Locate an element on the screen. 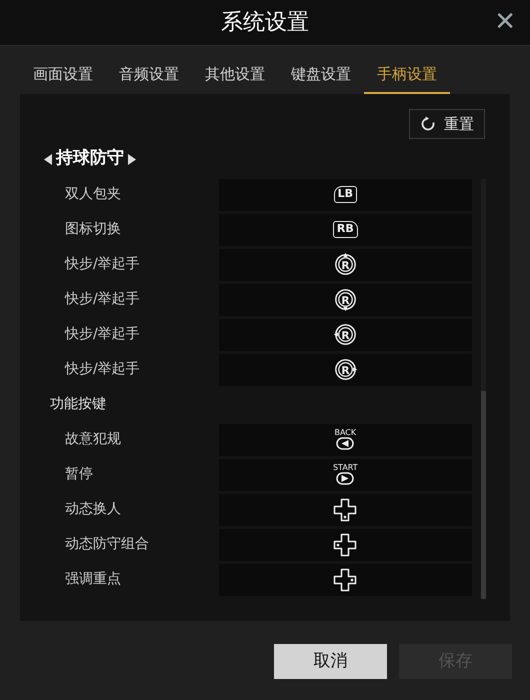  key-binding-cell: RB is located at coordinates (345, 230).